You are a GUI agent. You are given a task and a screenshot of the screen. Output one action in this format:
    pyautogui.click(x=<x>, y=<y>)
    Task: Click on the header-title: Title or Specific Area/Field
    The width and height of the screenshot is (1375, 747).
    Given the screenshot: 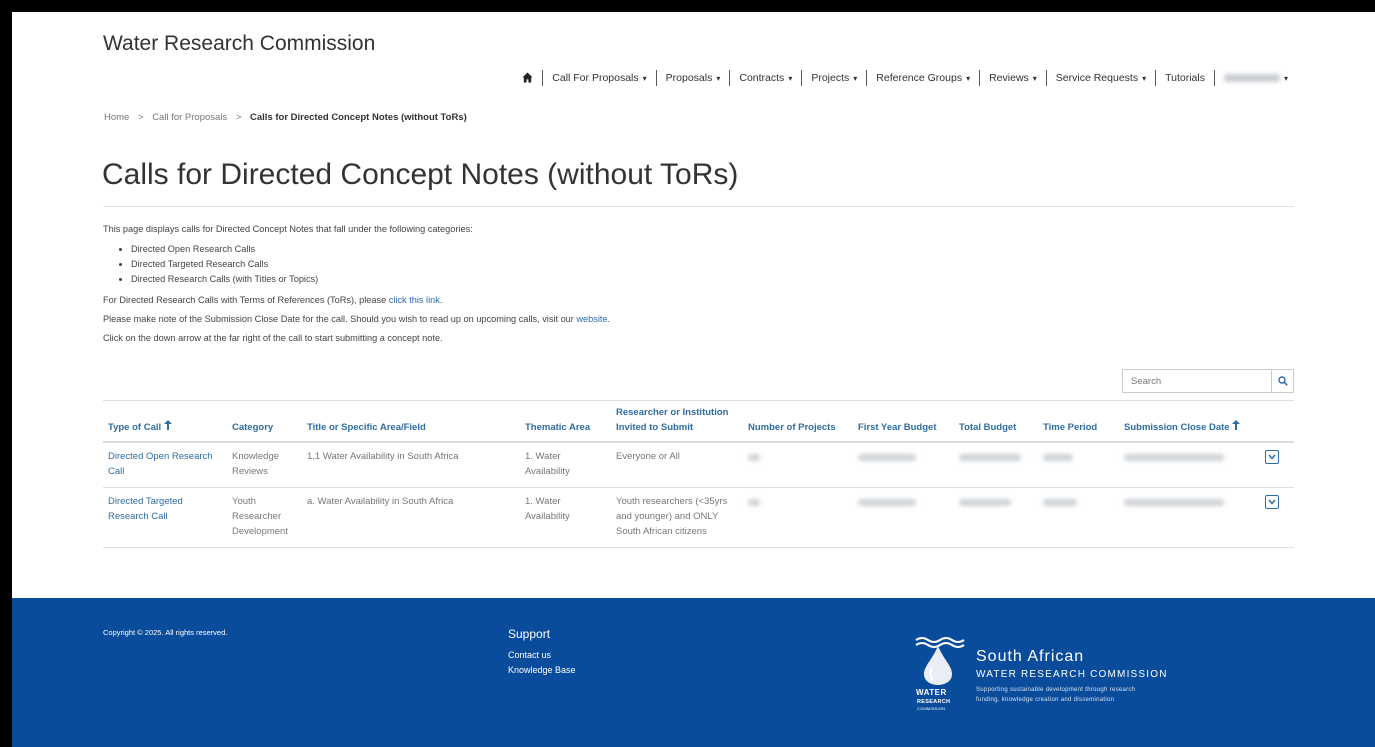 What is the action you would take?
    pyautogui.click(x=411, y=421)
    